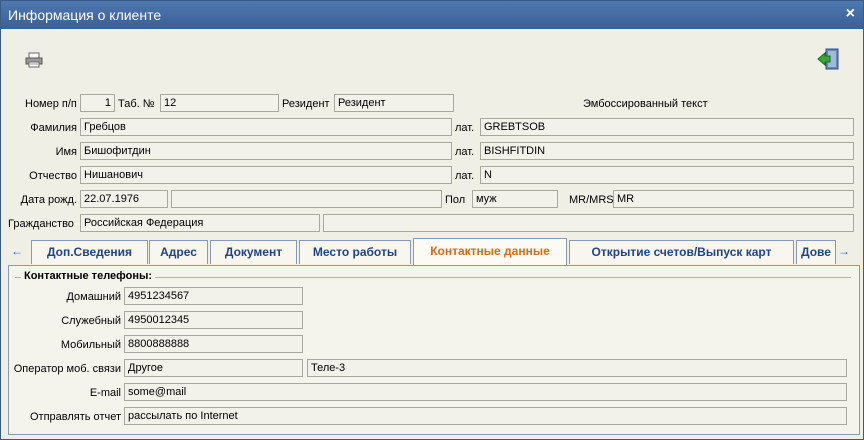 The height and width of the screenshot is (440, 864). Describe the element at coordinates (465, 152) in the screenshot. I see `firstname-lat-label: лат.` at that location.